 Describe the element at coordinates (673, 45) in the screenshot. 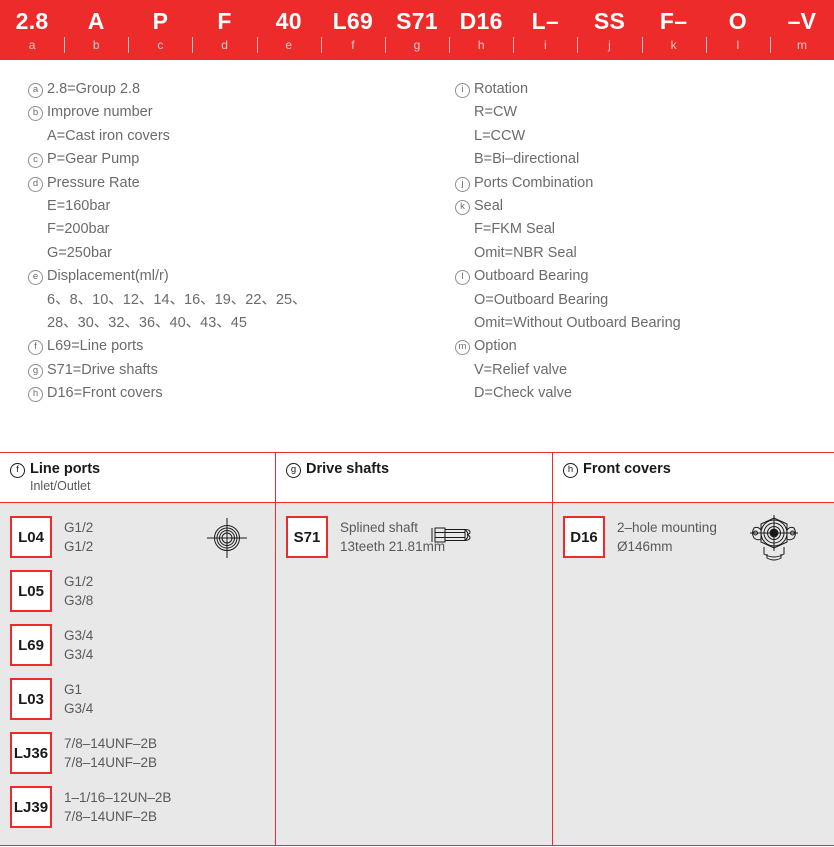

I see `letter-cell-k: k` at that location.